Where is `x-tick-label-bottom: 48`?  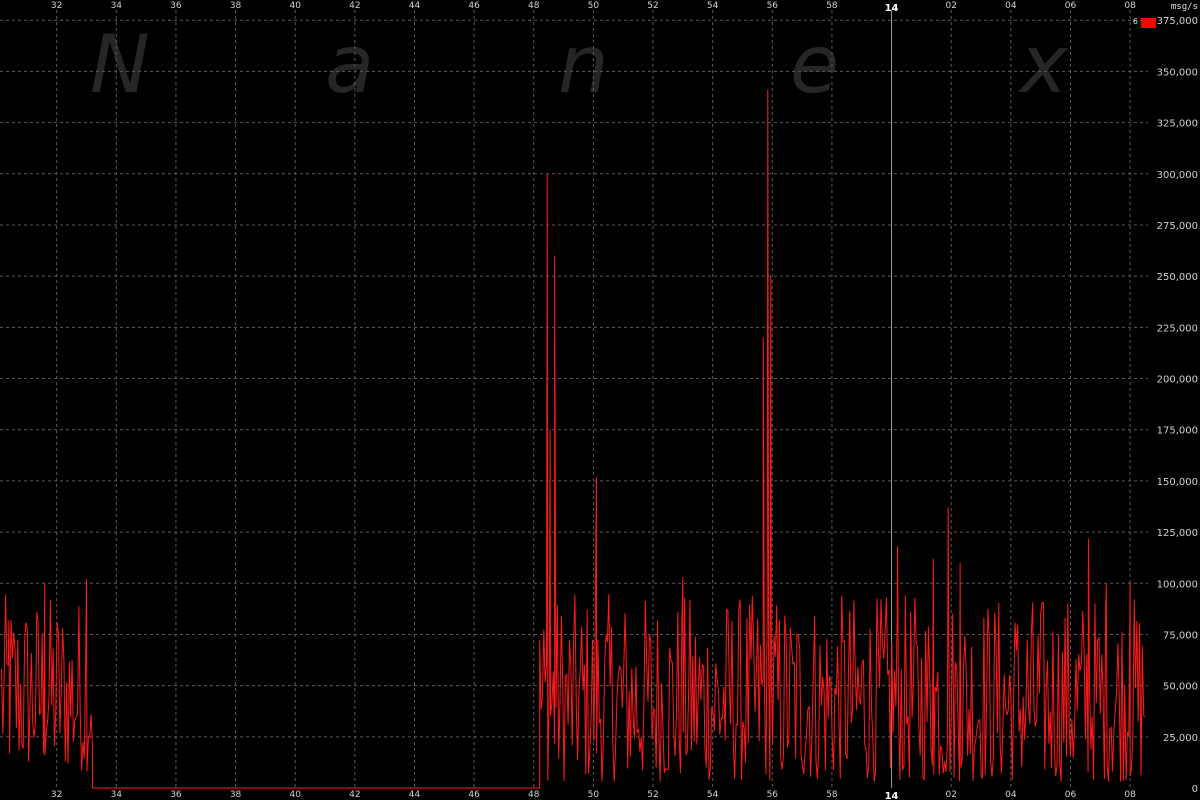 x-tick-label-bottom: 48 is located at coordinates (534, 795).